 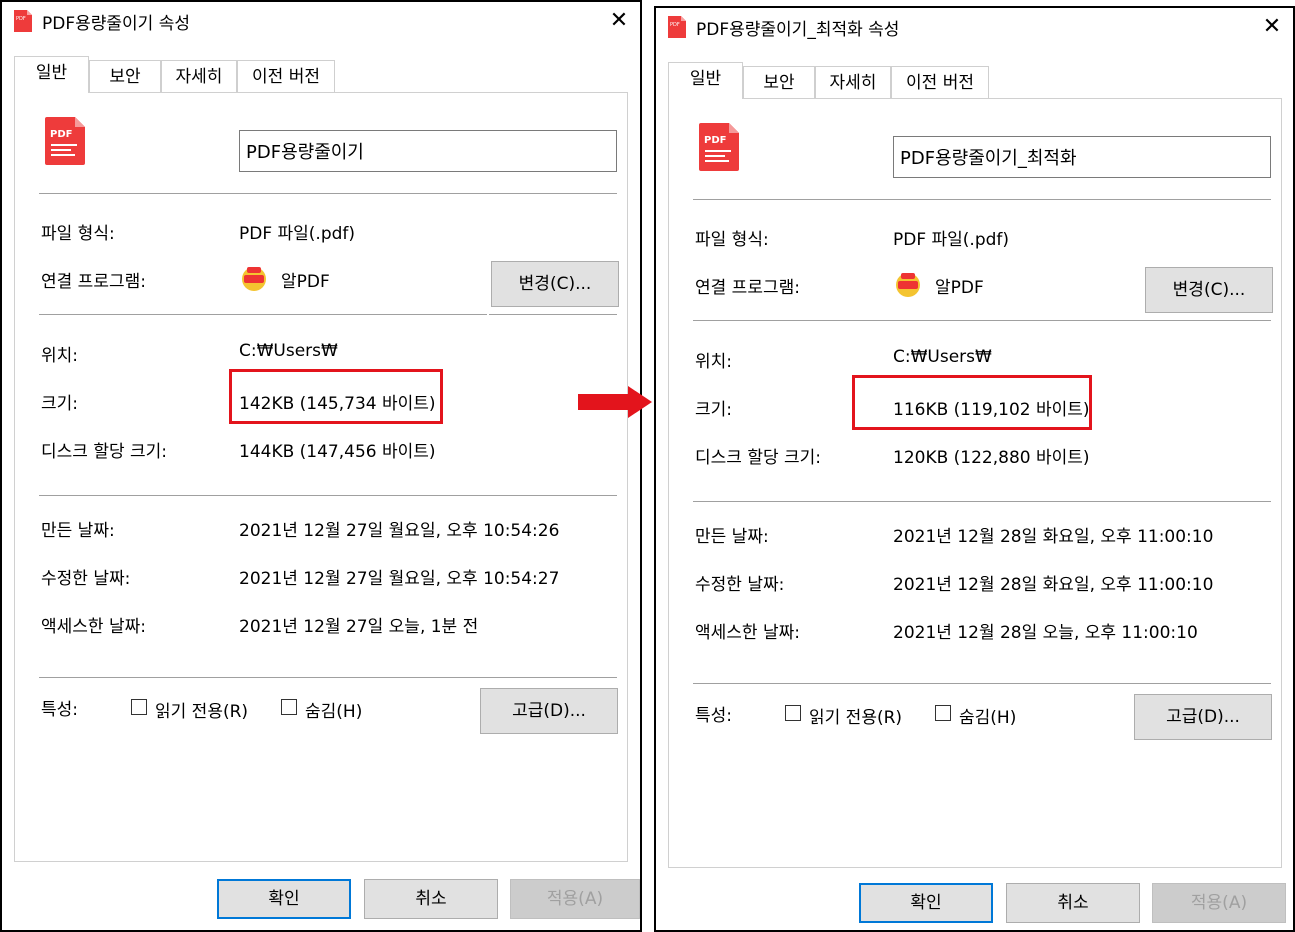 What do you see at coordinates (1053, 537) in the screenshot?
I see `created-value: 2021년 12월 28일 화요일, 오후 11:00:10` at bounding box center [1053, 537].